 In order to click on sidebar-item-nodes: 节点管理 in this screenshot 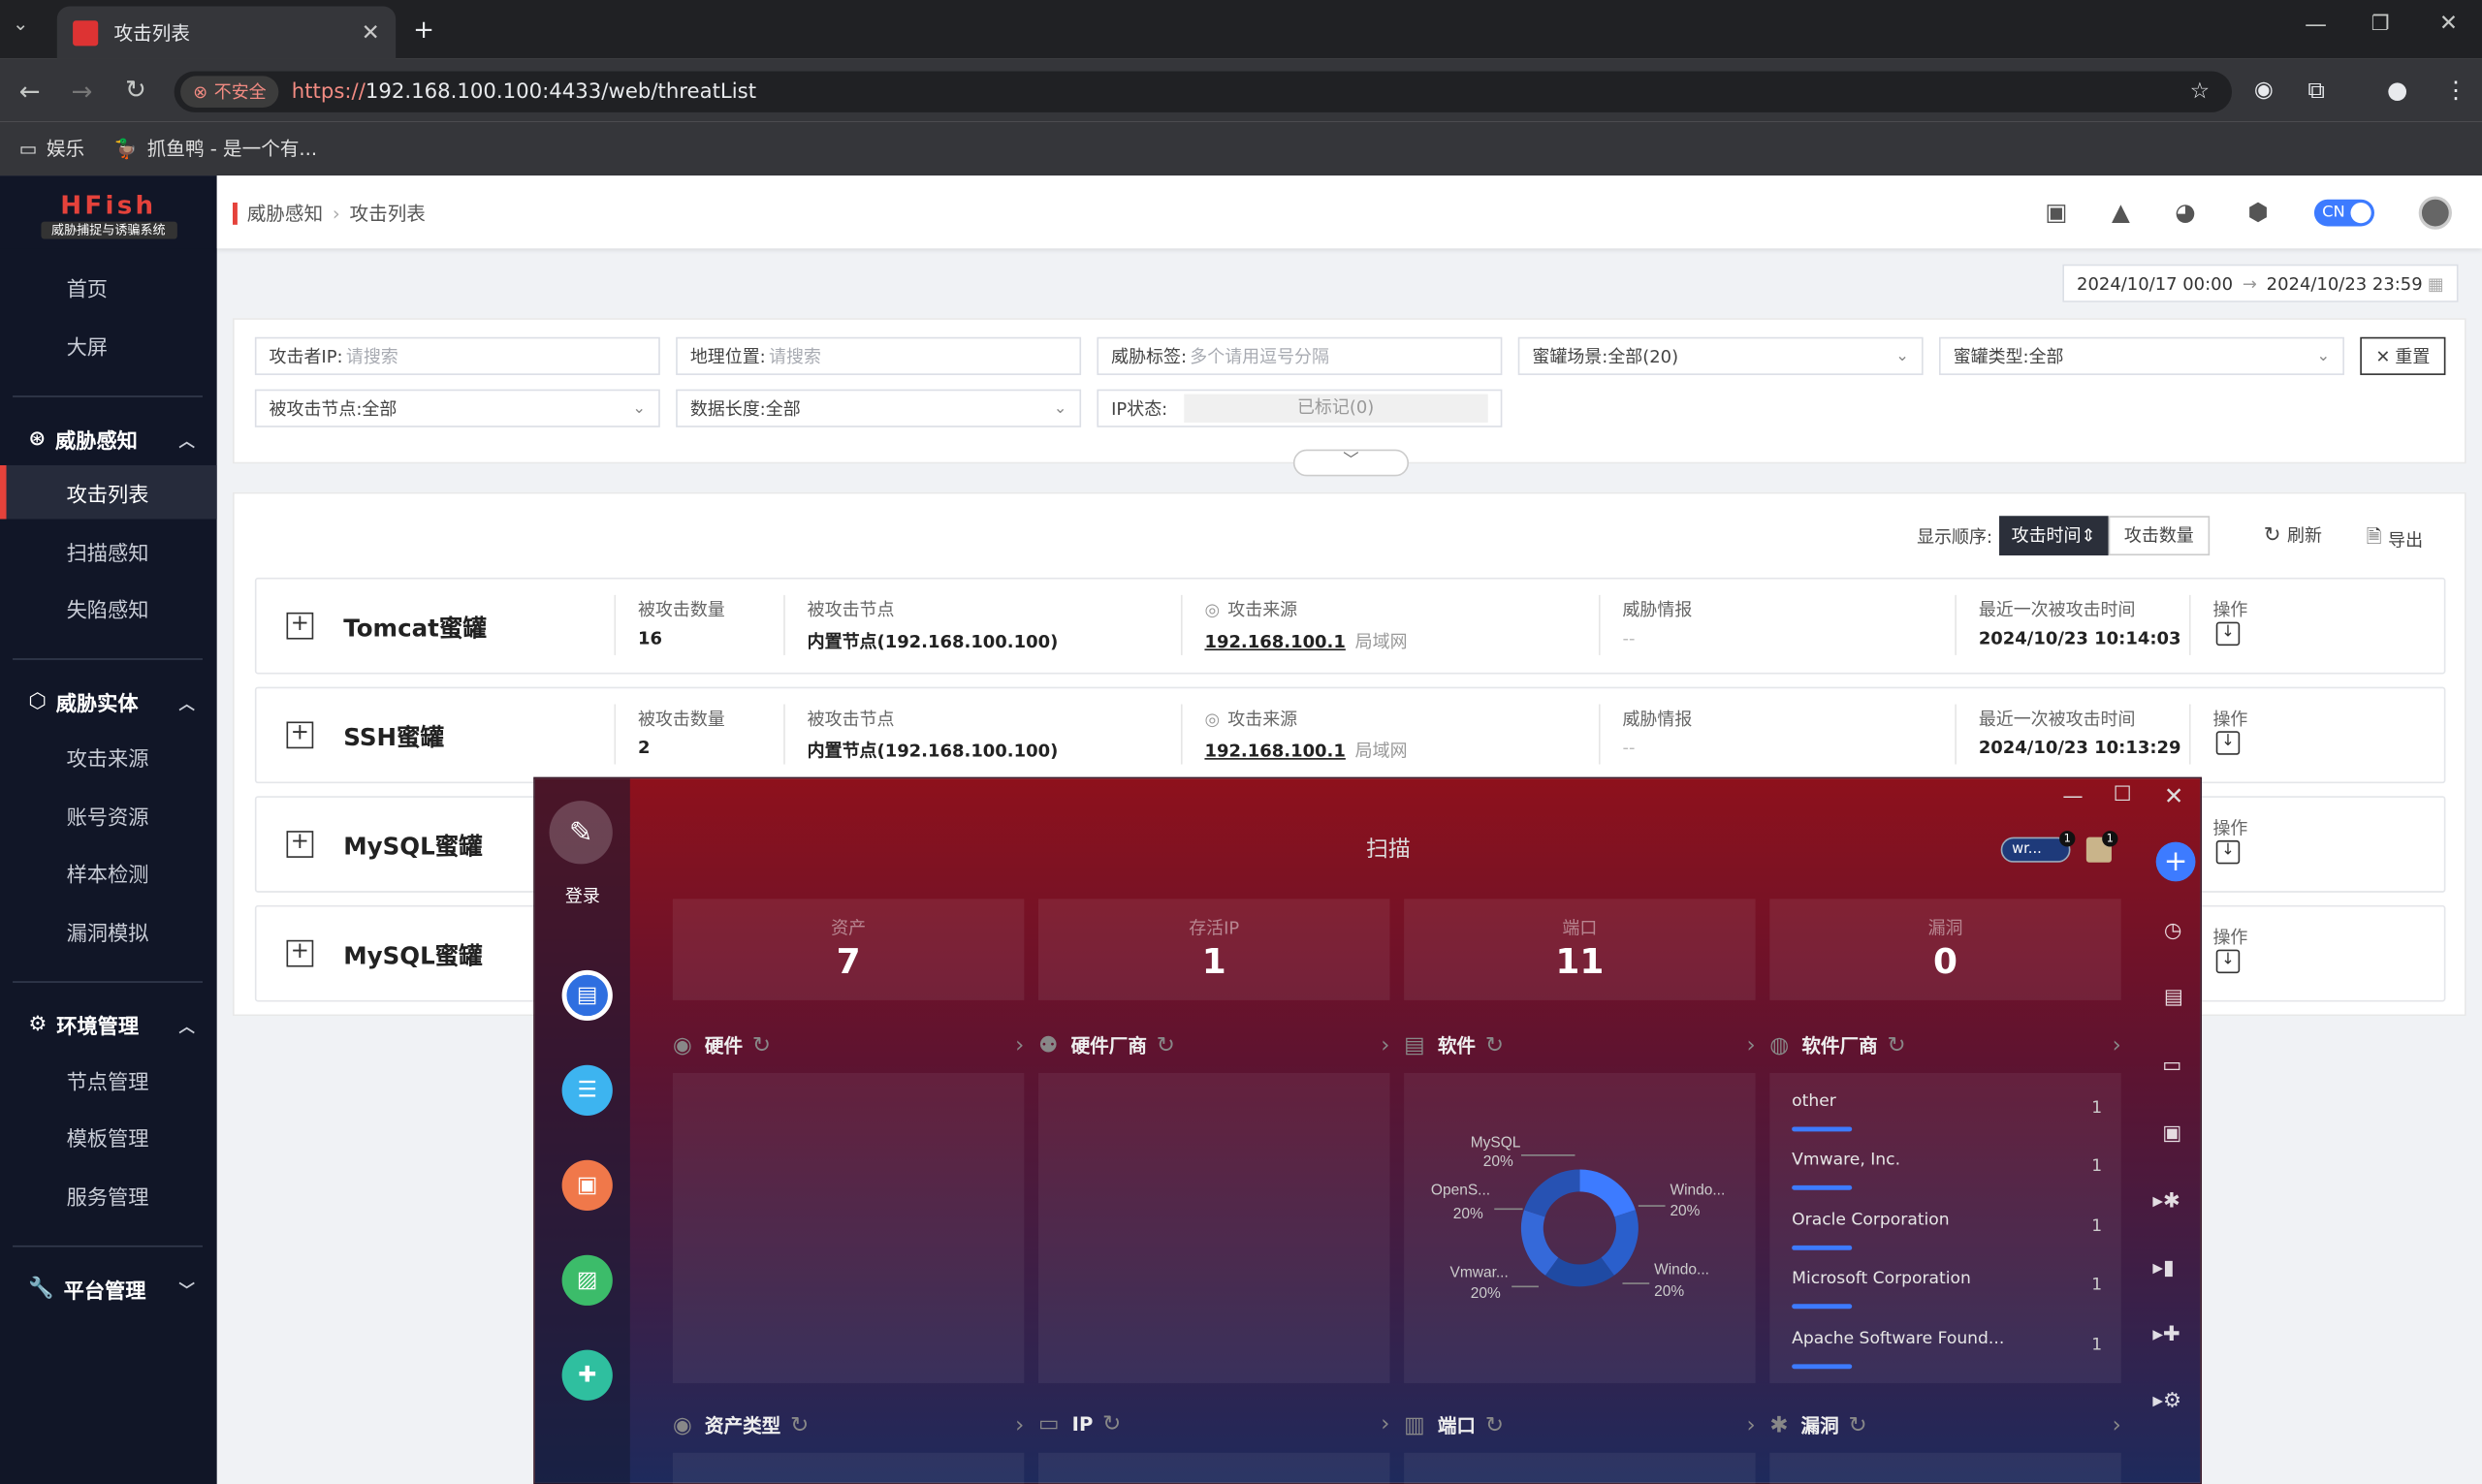, I will do `click(108, 1080)`.